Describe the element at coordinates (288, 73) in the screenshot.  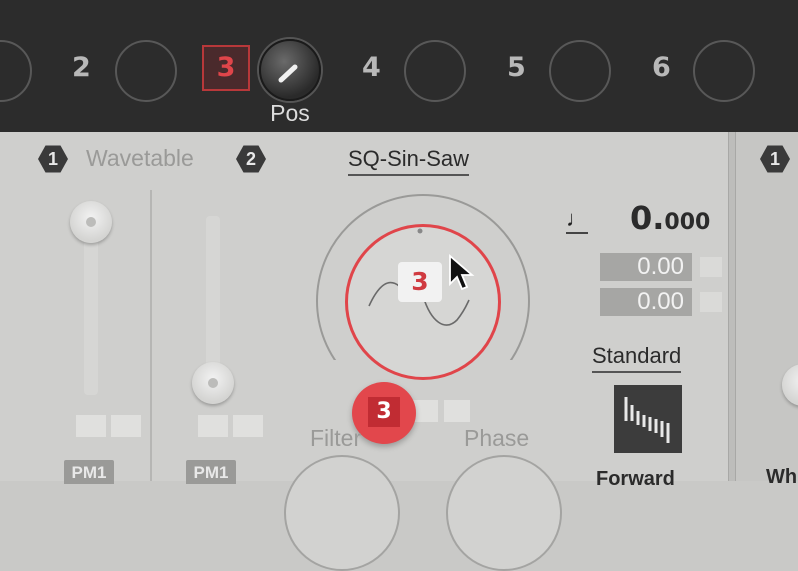
I see `knob-pointer-icon` at that location.